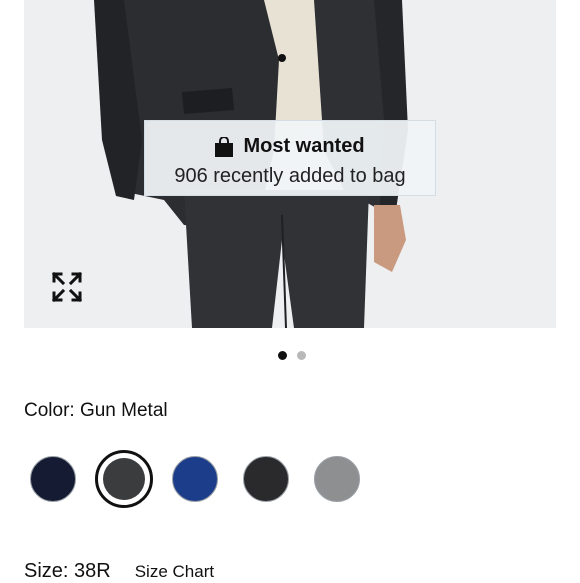  What do you see at coordinates (96, 410) in the screenshot?
I see `color-label: Color: Gun Metal` at bounding box center [96, 410].